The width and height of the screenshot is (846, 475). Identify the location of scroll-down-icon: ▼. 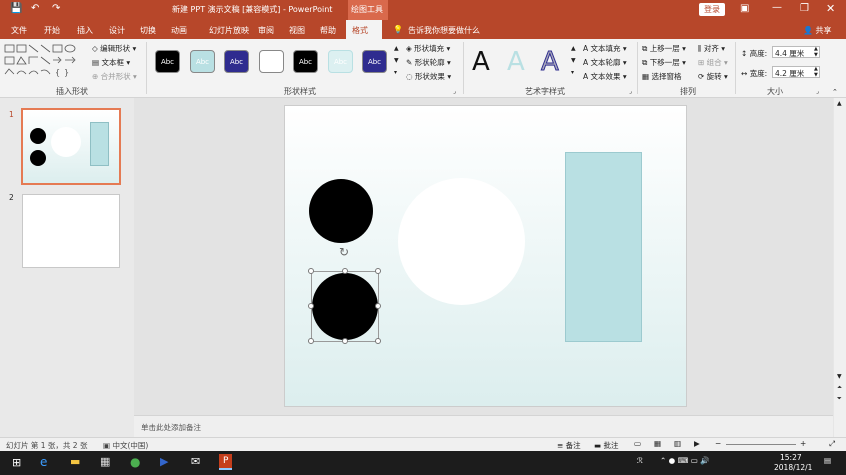
(839, 376).